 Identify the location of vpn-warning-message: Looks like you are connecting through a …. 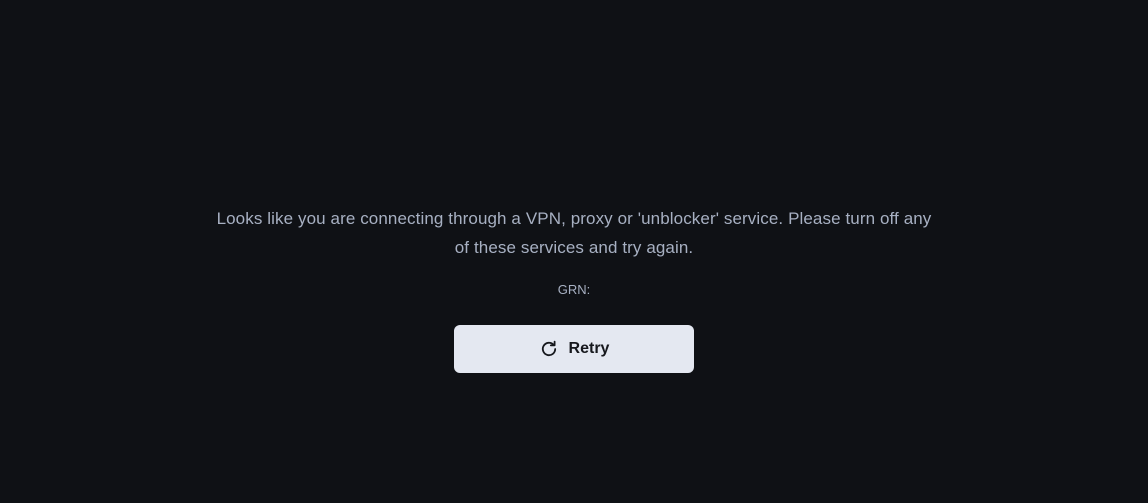
(574, 233).